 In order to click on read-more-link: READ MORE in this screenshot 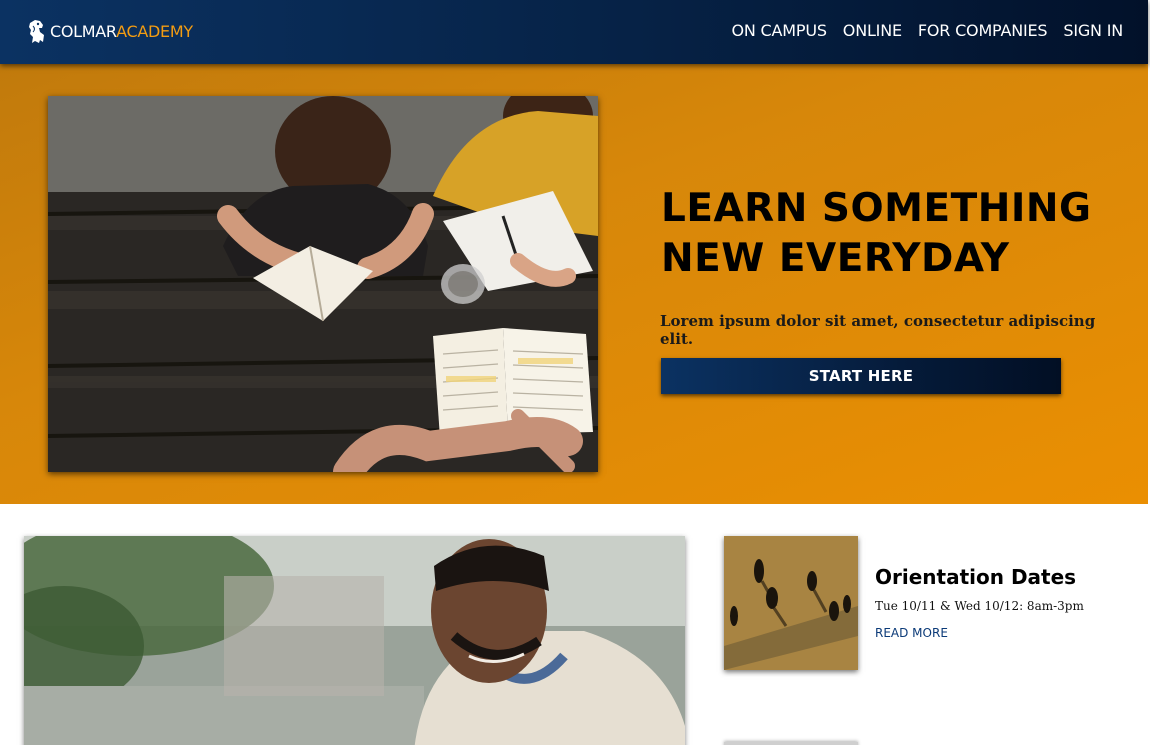, I will do `click(911, 633)`.